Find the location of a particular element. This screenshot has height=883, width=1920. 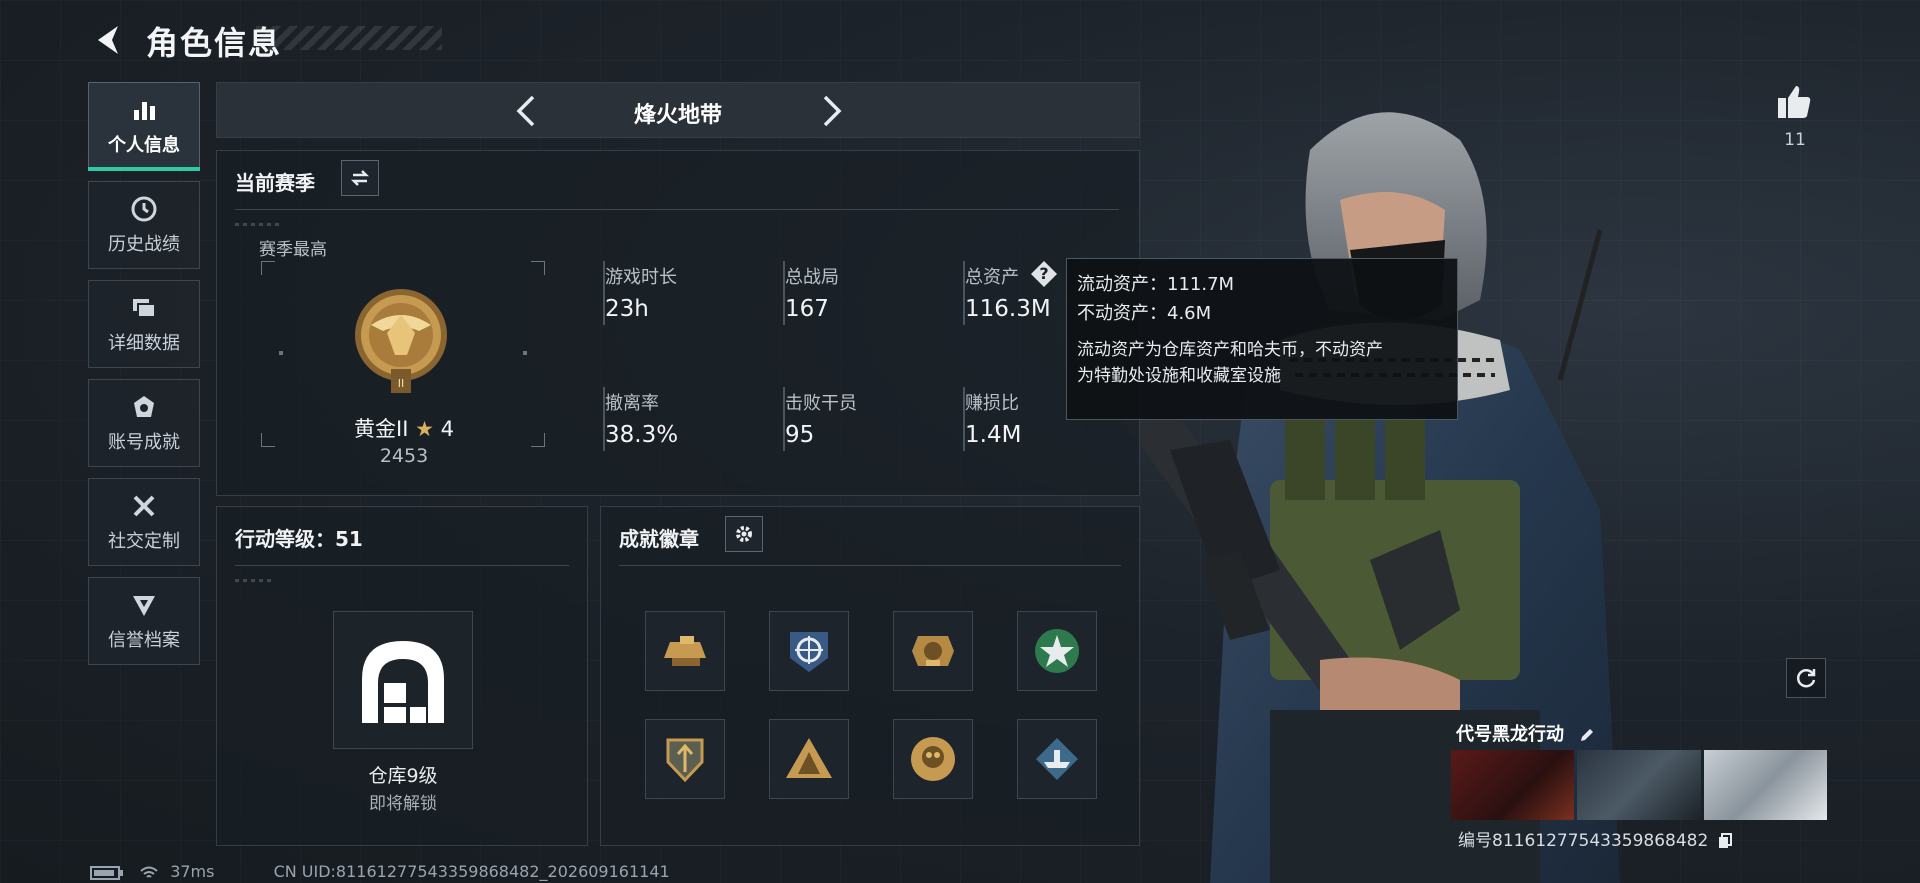

star-badge-icon is located at coordinates (1057, 651).